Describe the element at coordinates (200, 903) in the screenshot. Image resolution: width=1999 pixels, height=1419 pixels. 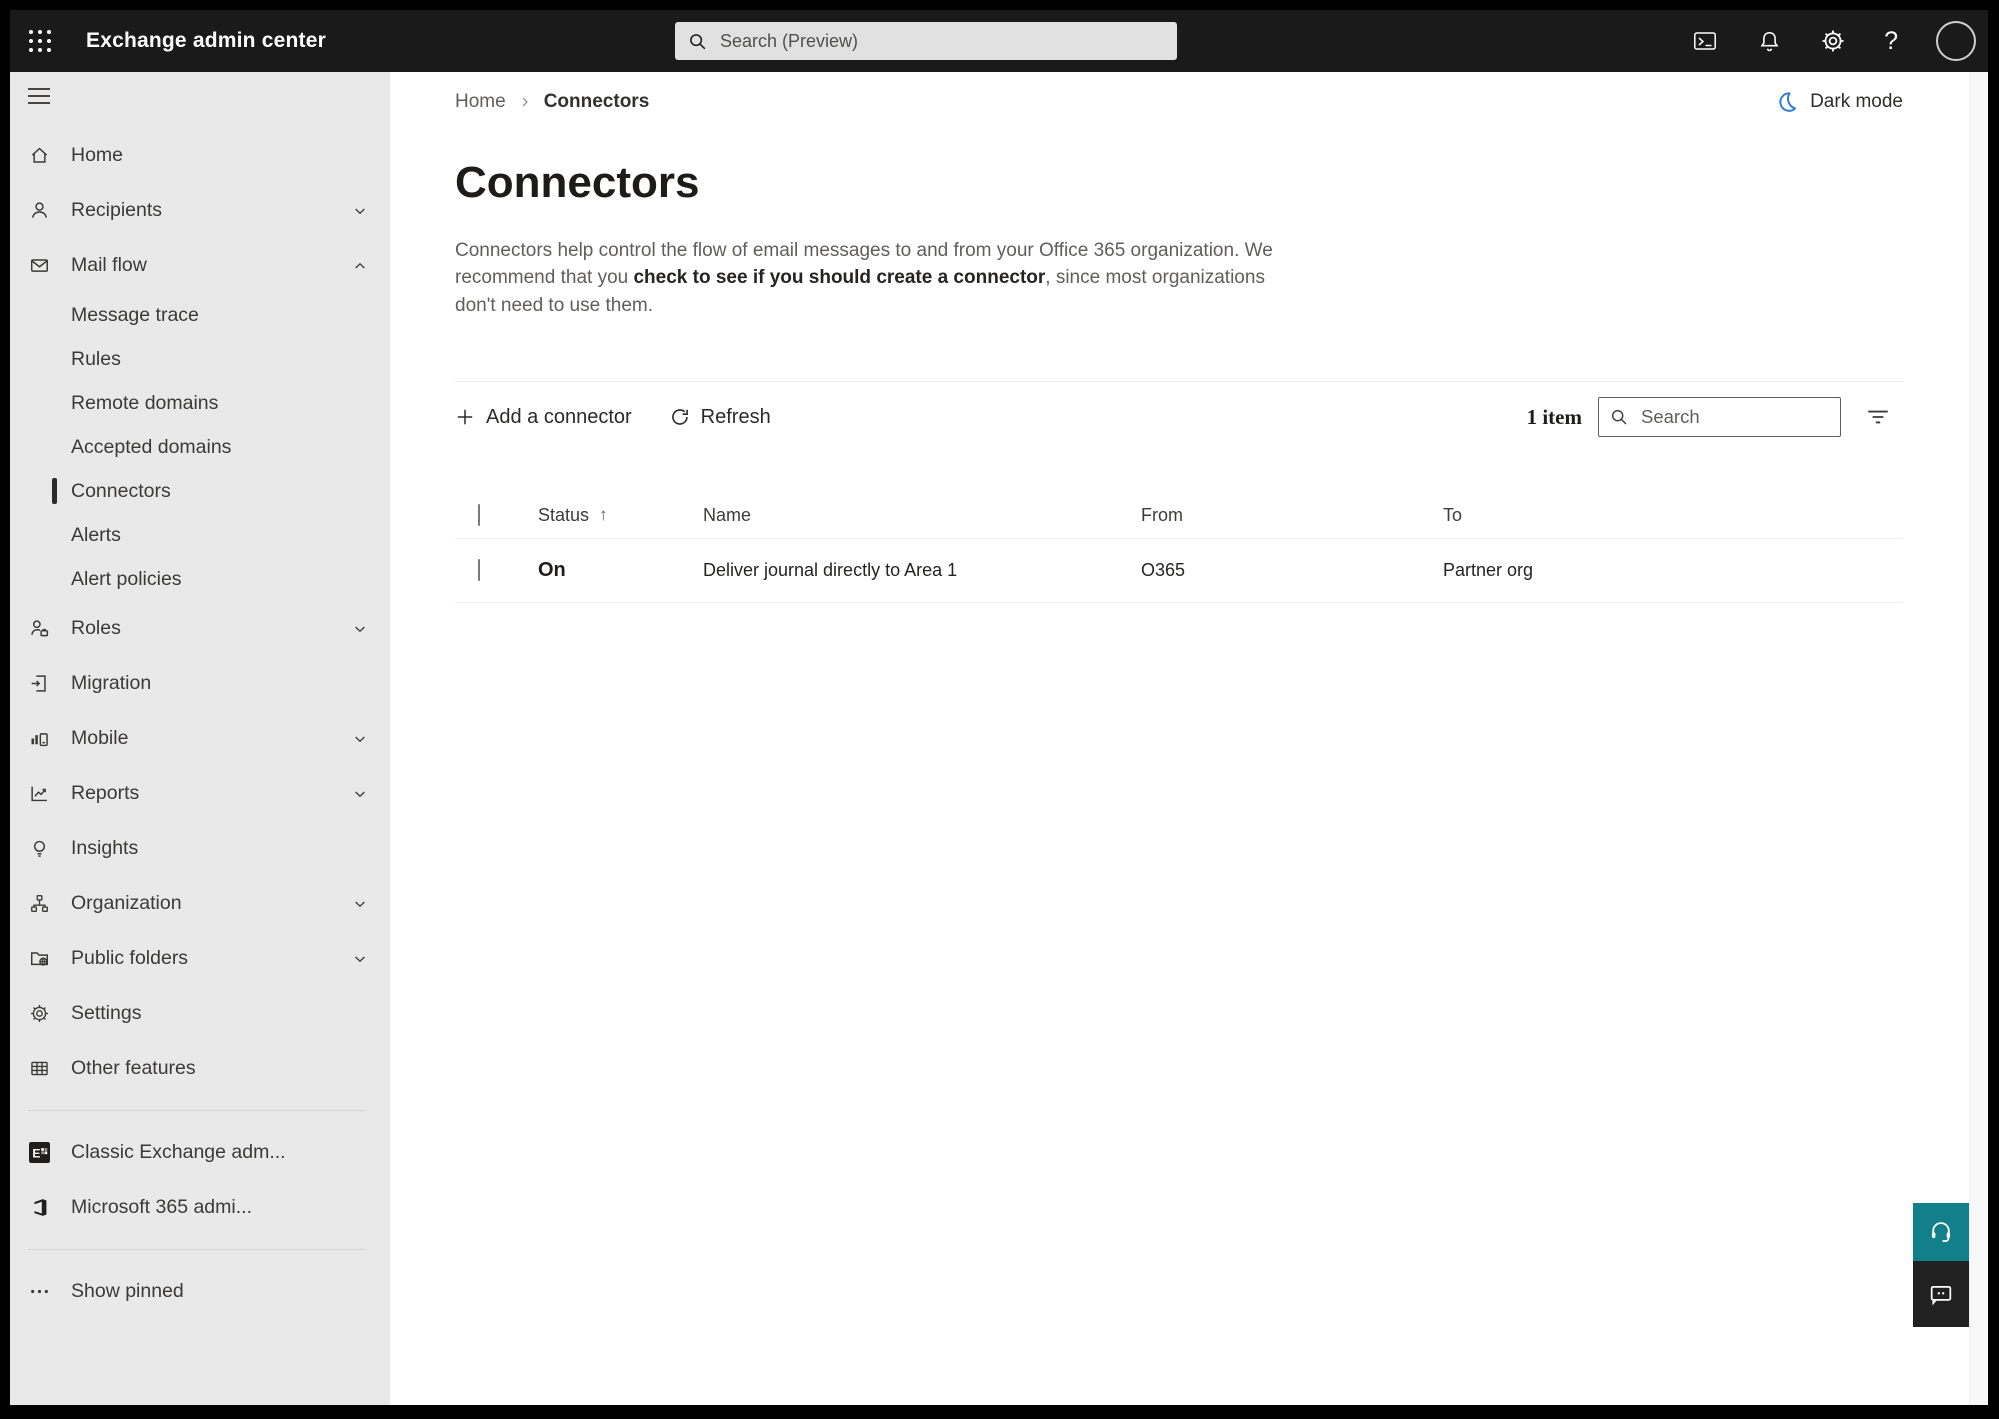
I see `sidebar-item-organization: Organization` at that location.